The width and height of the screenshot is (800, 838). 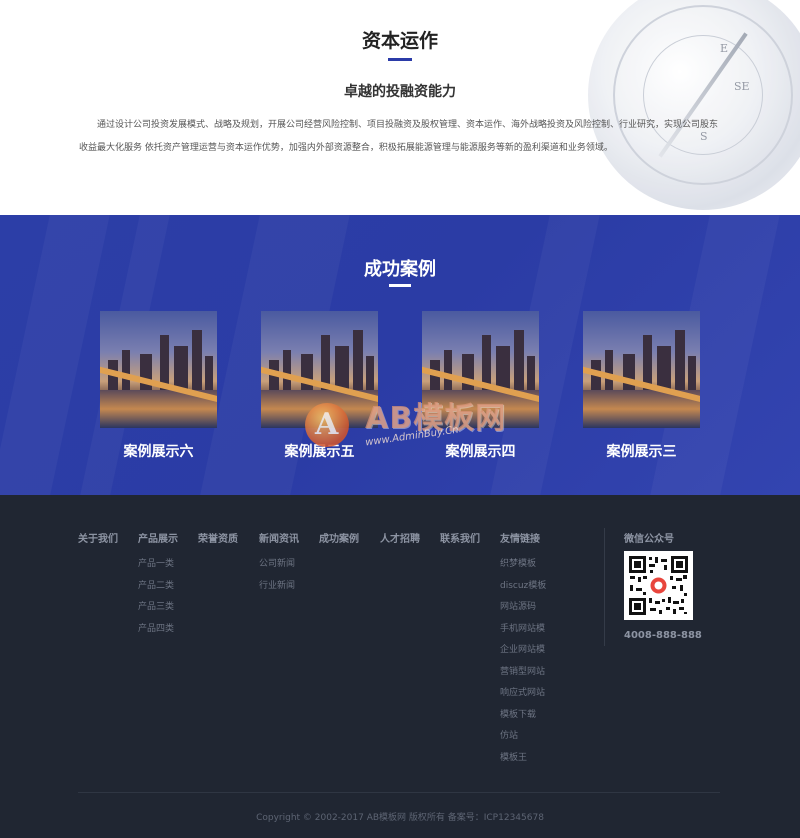 What do you see at coordinates (279, 537) in the screenshot?
I see `footer-link-news: 新闻资讯` at bounding box center [279, 537].